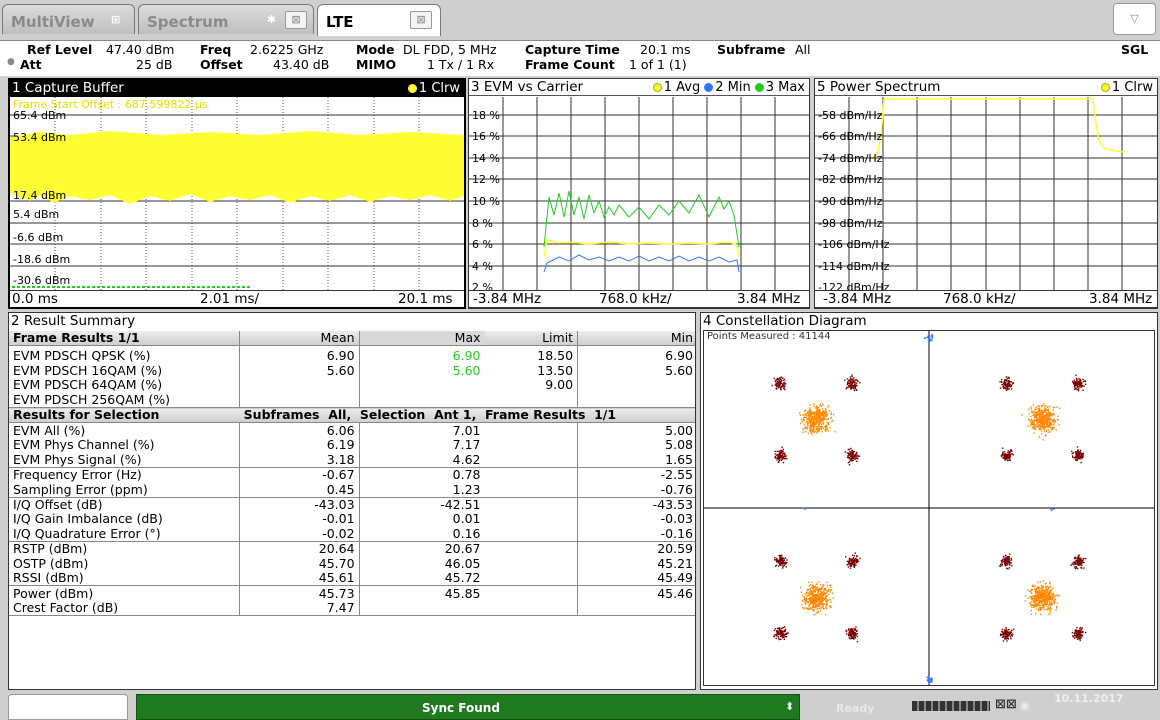 The image size is (1160, 720). What do you see at coordinates (352, 460) in the screenshot?
I see `table-row: EVM Phys Signal (%) 3.18 4.62 1.65` at bounding box center [352, 460].